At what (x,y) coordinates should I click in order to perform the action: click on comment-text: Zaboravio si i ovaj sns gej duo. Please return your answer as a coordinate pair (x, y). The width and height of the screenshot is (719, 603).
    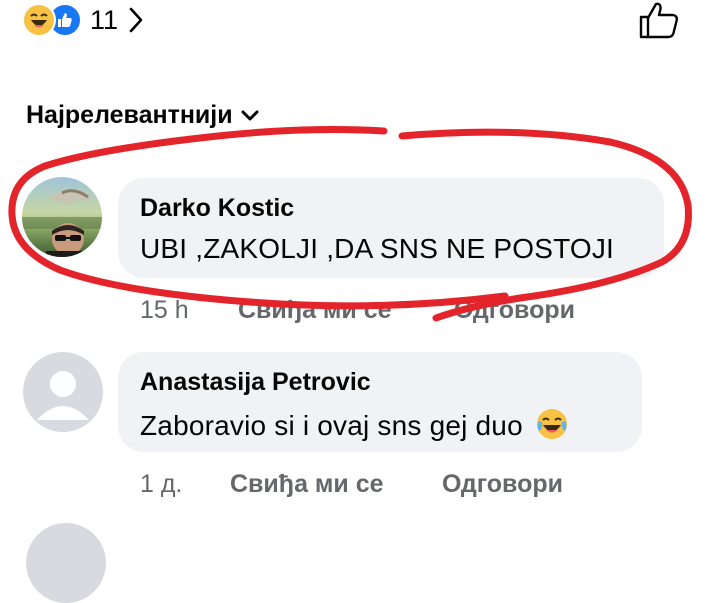
    Looking at the image, I should click on (354, 424).